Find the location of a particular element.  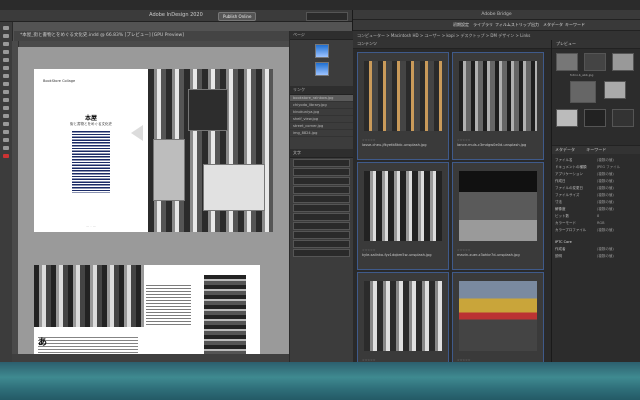

zoom-tool-icon is located at coordinates (6, 148).